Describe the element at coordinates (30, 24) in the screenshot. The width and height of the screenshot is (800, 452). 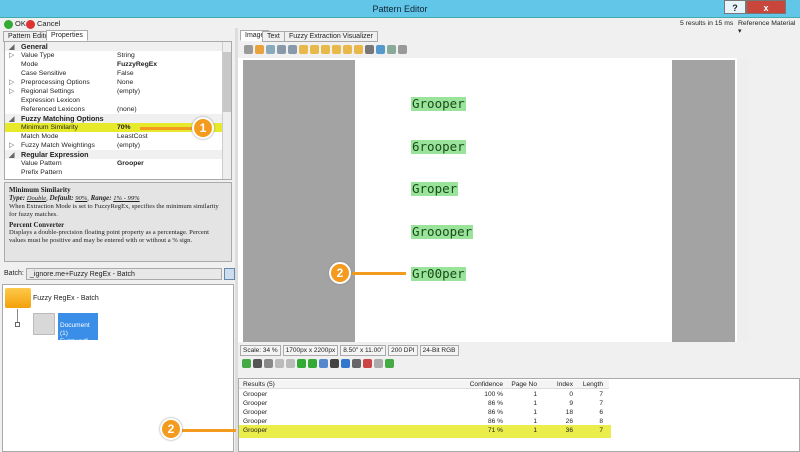
I see `cancel-icon` at that location.